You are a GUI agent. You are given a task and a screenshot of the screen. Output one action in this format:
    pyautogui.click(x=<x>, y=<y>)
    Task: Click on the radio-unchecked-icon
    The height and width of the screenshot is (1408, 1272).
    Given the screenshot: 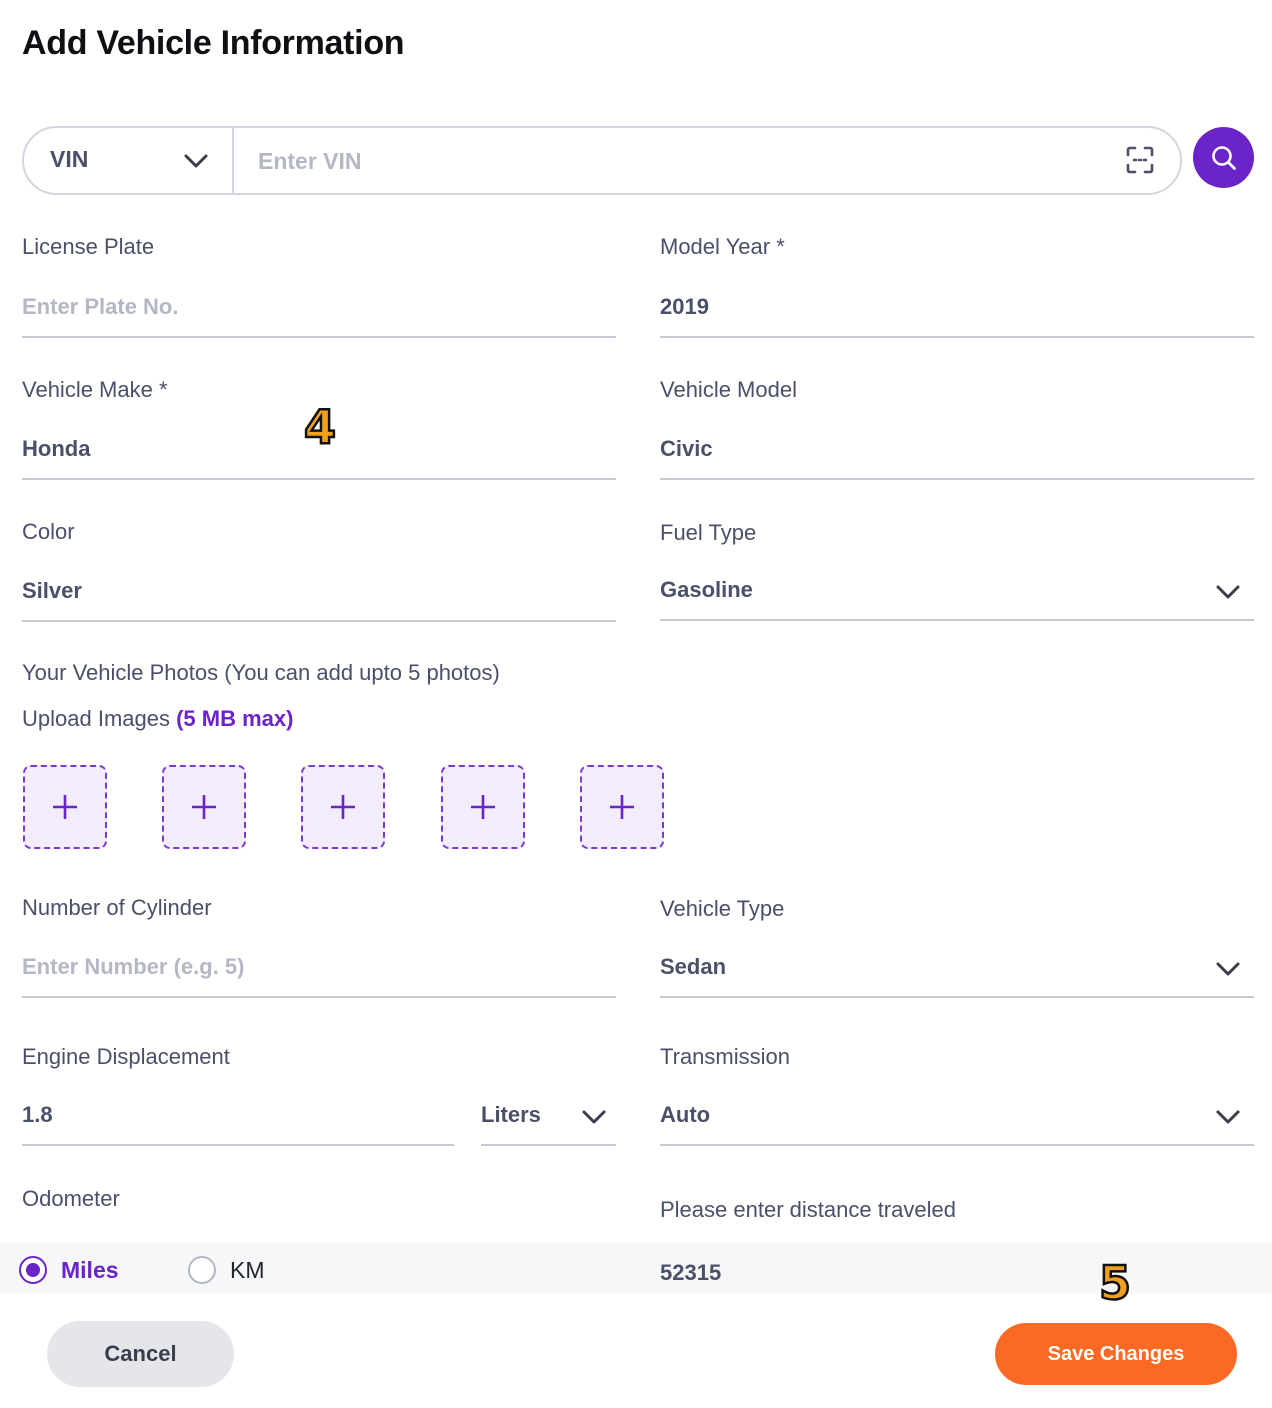 What is the action you would take?
    pyautogui.click(x=202, y=1270)
    